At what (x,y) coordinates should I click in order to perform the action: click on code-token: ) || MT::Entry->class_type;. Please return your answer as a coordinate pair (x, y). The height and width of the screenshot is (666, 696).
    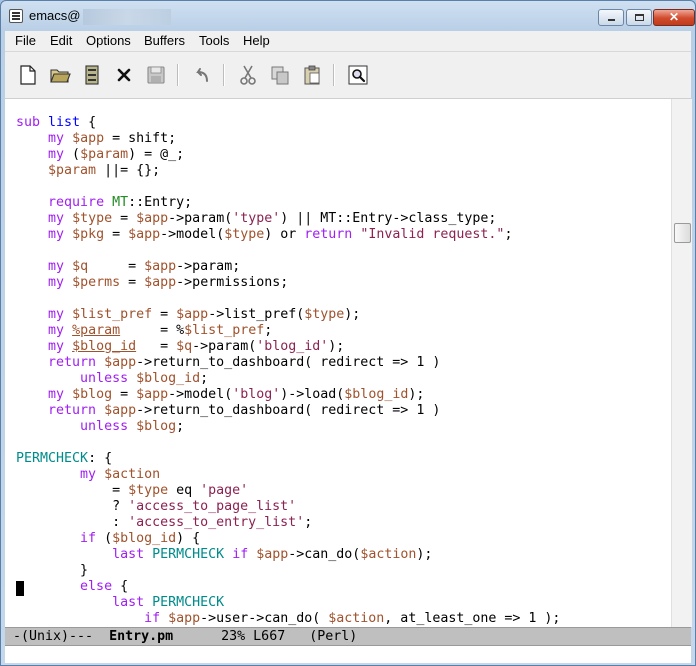
    Looking at the image, I should click on (388, 218).